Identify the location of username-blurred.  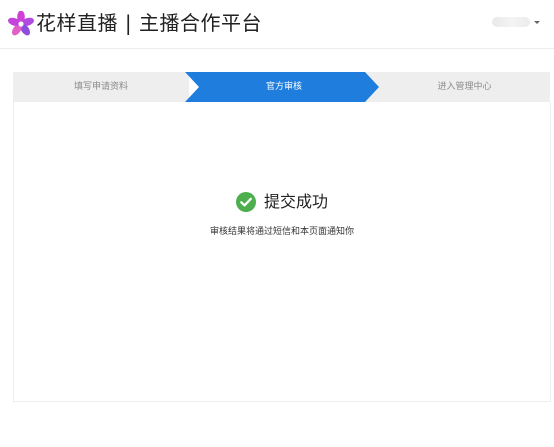
(511, 22).